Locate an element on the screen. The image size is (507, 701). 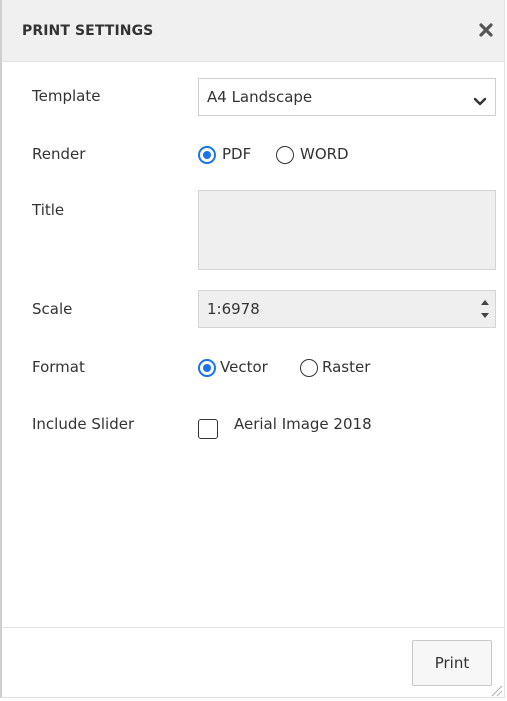
radio-pdf-label: PDF is located at coordinates (237, 154).